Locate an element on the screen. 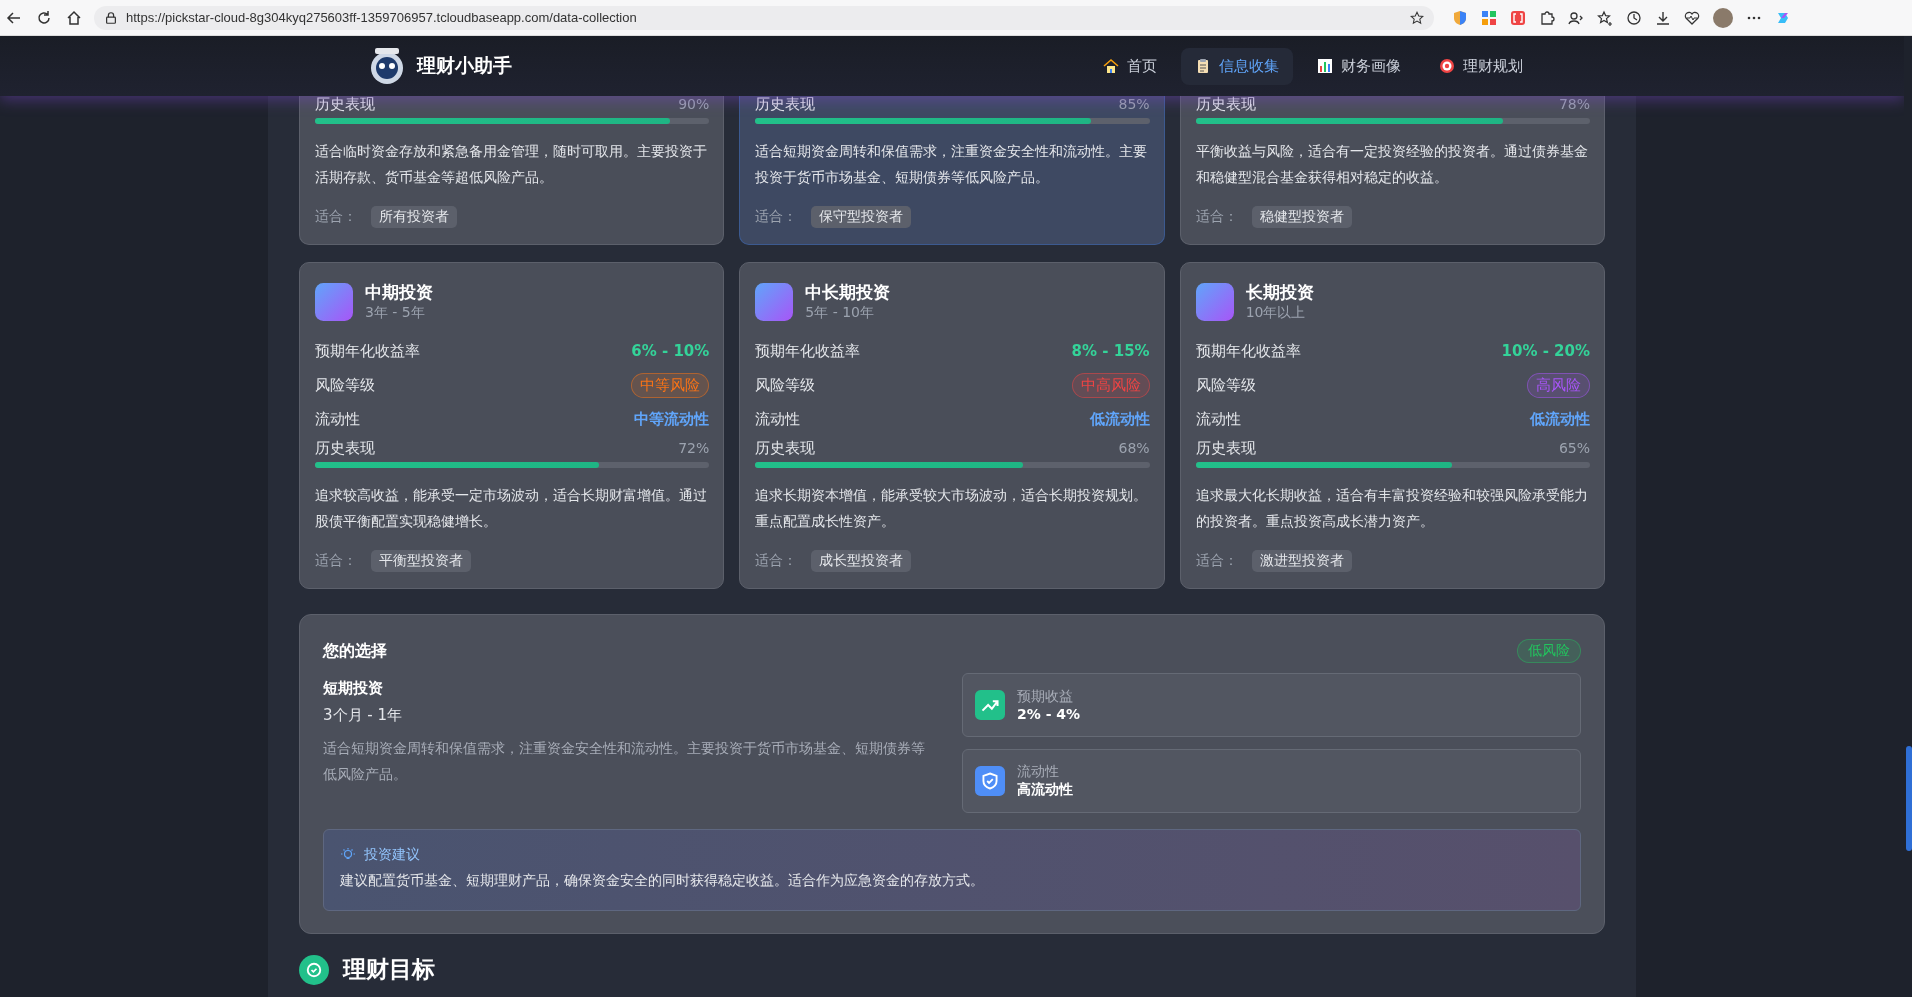  plan-description: 追求较高收益，能承受一定市场波动，适合长期财富增值。通过股债平衡配置实现稳健增长。 is located at coordinates (511, 508).